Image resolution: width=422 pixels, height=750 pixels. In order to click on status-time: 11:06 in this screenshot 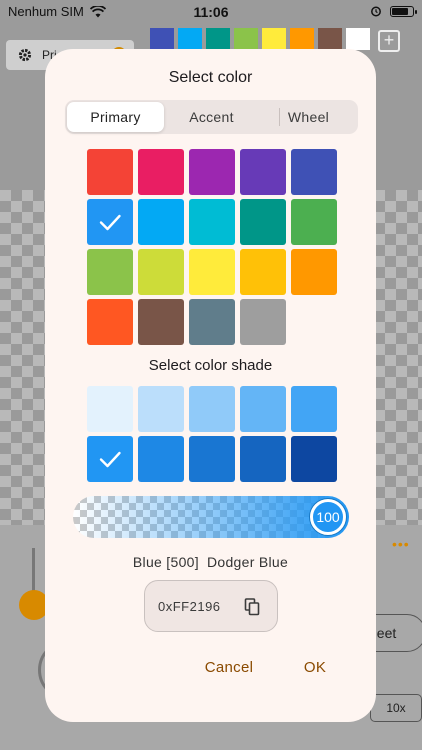, I will do `click(211, 12)`.